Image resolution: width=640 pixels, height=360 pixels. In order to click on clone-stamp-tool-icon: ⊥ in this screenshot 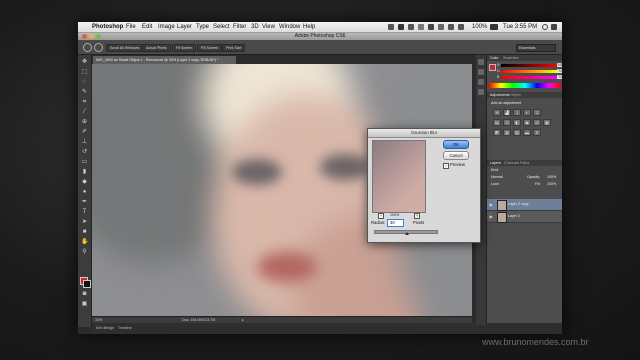, I will do `click(84, 142)`.